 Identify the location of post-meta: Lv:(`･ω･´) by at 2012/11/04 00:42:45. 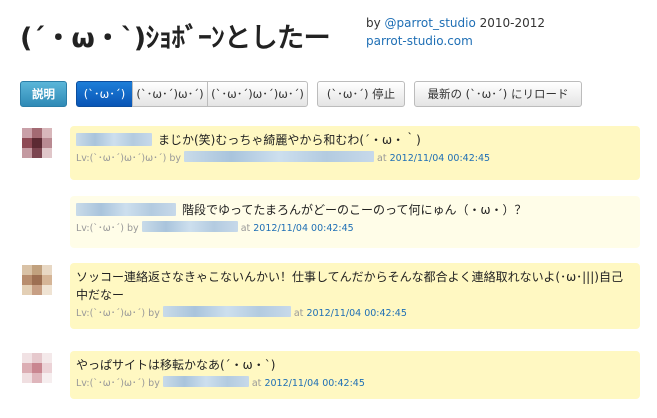
(355, 228).